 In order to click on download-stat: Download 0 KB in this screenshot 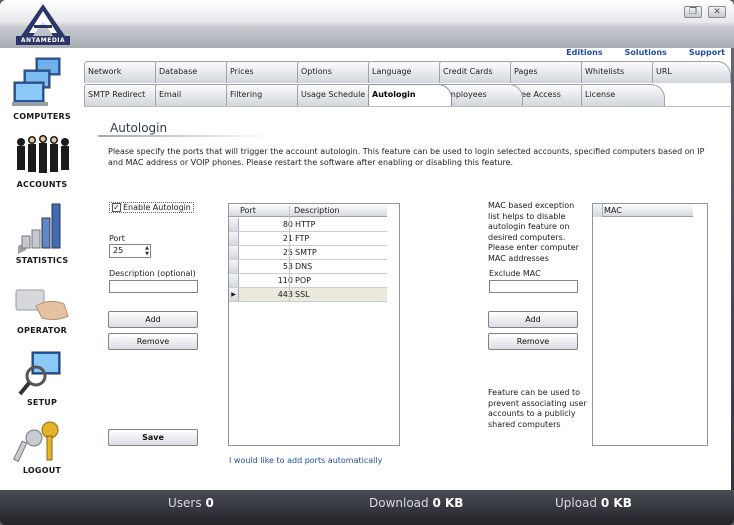, I will do `click(416, 503)`.